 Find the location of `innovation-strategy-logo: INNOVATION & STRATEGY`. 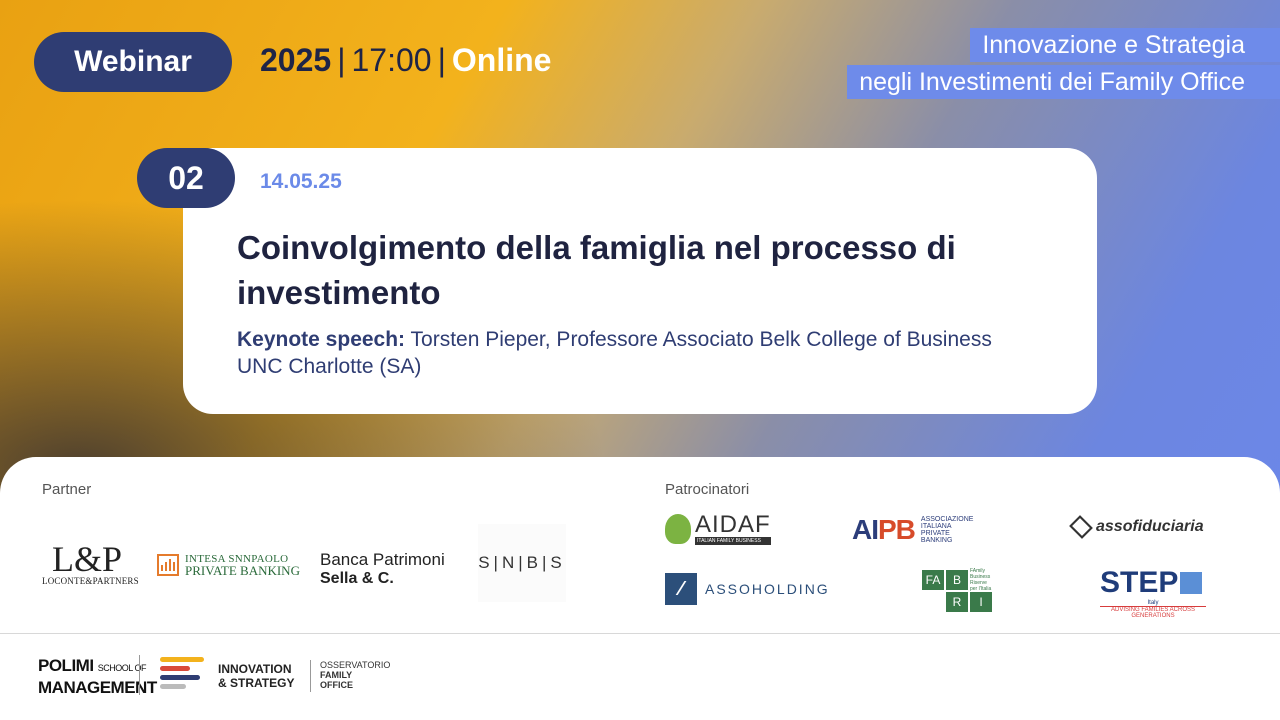

innovation-strategy-logo: INNOVATION & STRATEGY is located at coordinates (256, 676).